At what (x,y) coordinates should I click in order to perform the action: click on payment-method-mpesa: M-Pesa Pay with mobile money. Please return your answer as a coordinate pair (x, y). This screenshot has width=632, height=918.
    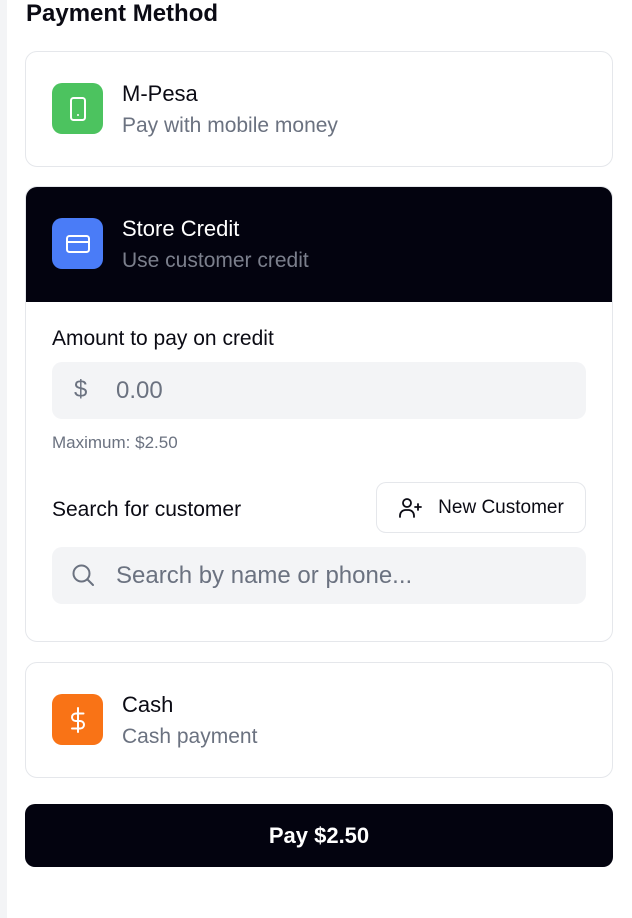
    Looking at the image, I should click on (319, 109).